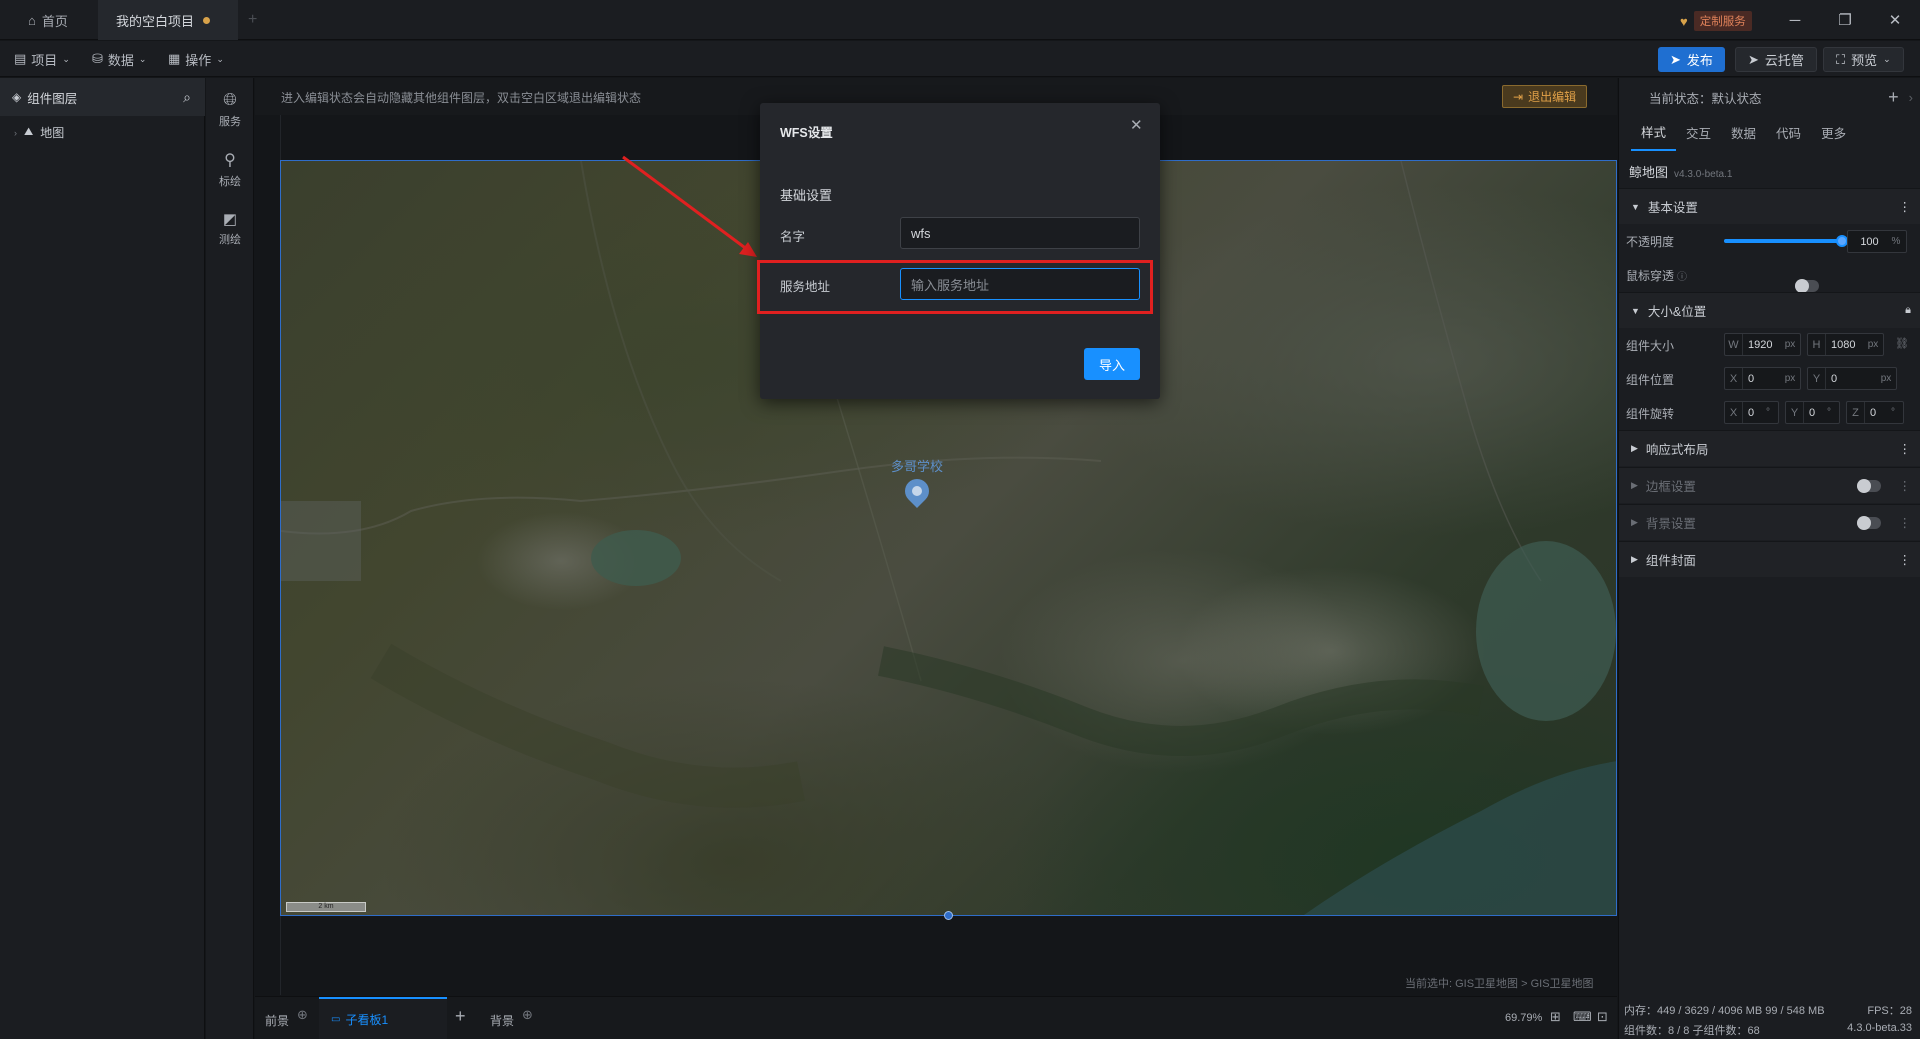  What do you see at coordinates (155, 21) in the screenshot?
I see `tab-project-label: 我的空白项目` at bounding box center [155, 21].